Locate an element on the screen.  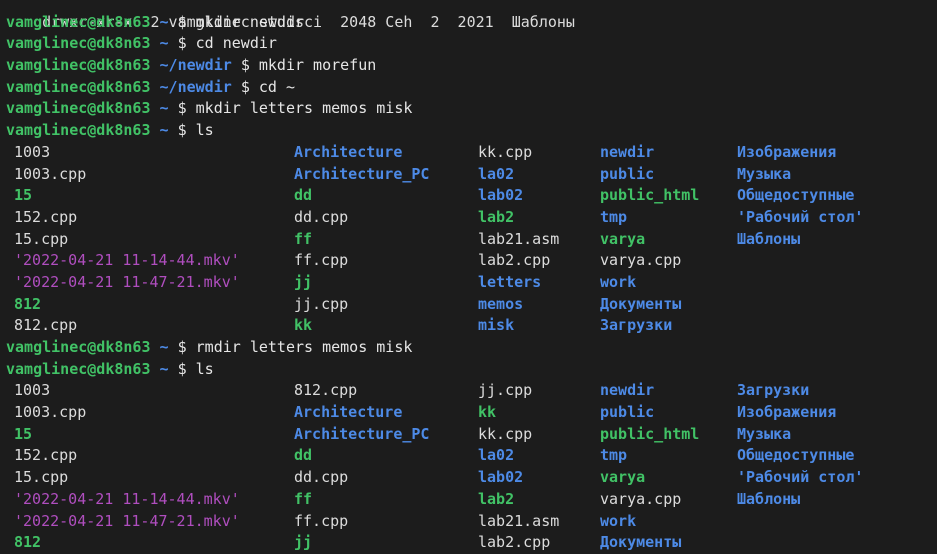
ls-entry: kk is located at coordinates (303, 325).